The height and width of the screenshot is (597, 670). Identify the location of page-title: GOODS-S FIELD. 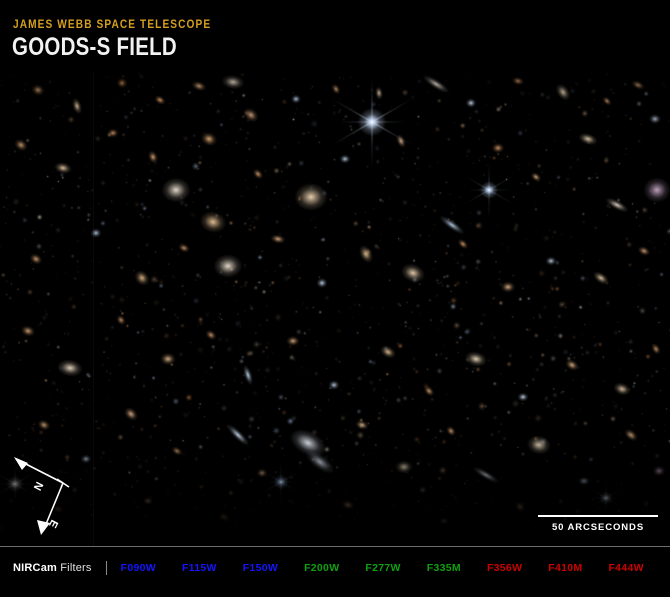
(94, 47).